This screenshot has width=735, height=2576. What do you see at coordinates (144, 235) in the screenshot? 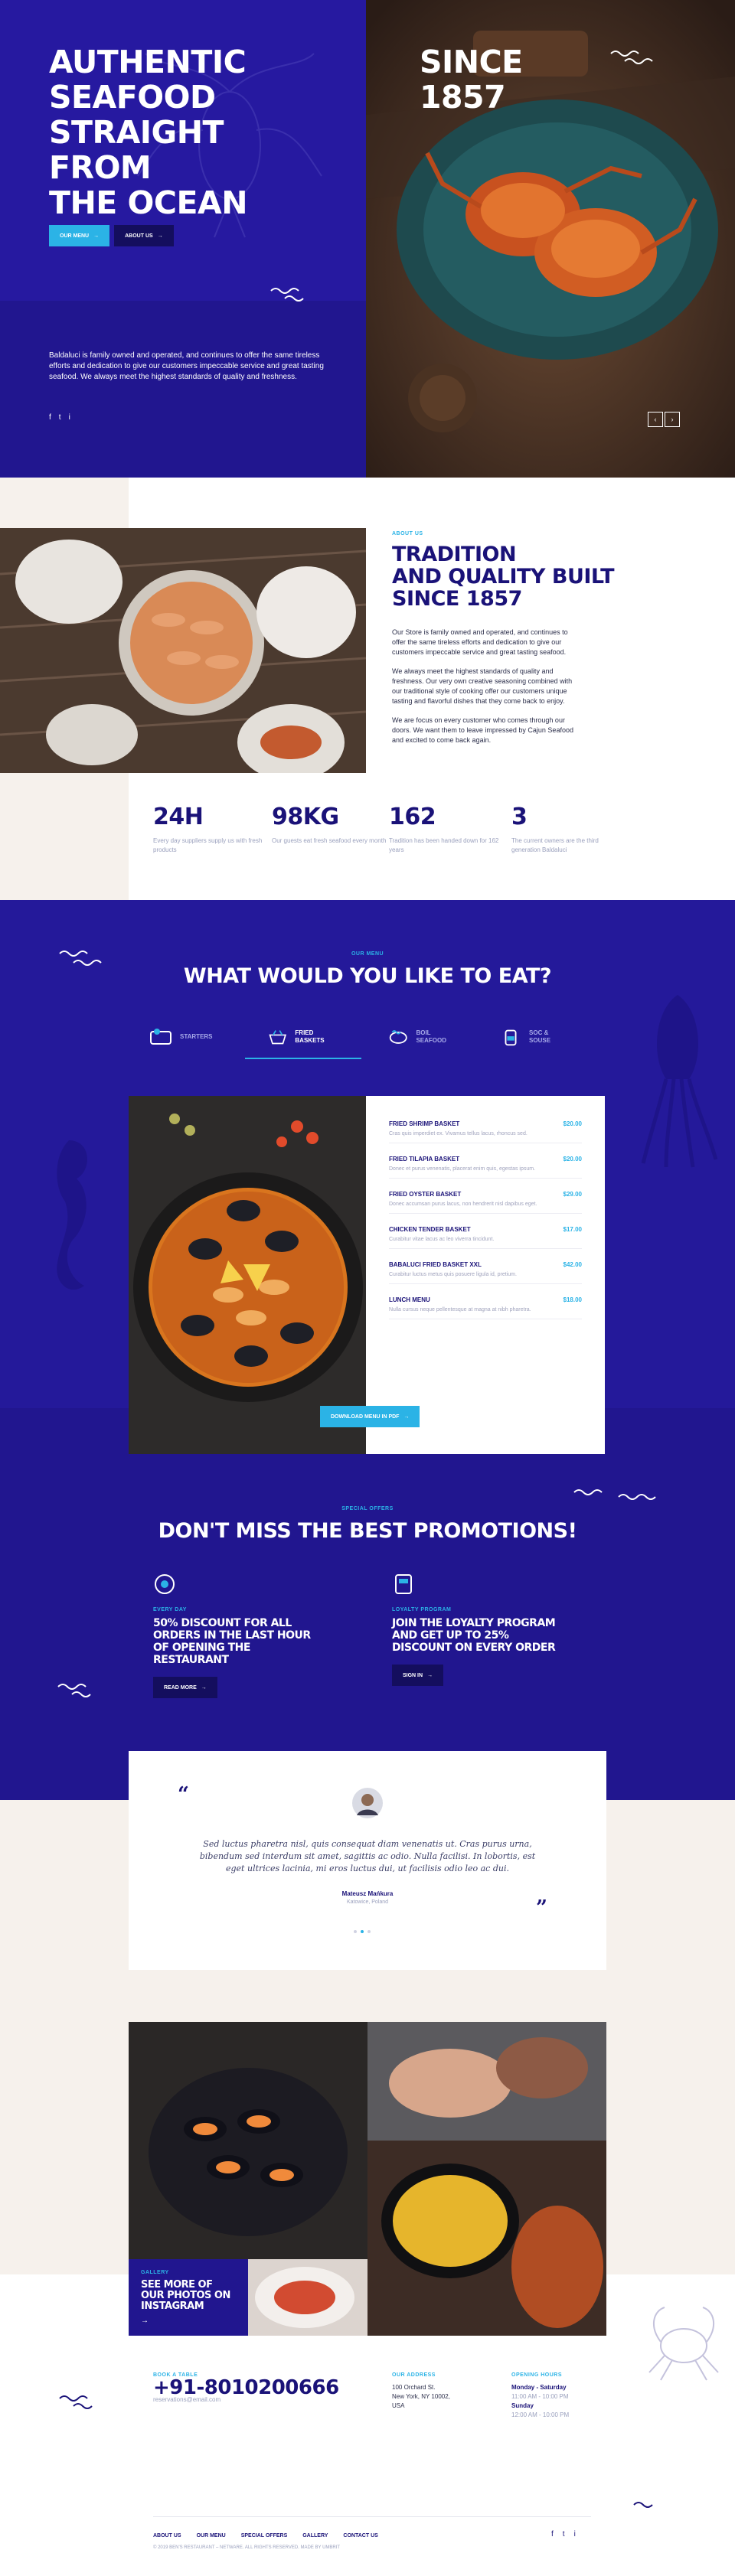
I see `about-us-button: ABOUT US →` at bounding box center [144, 235].